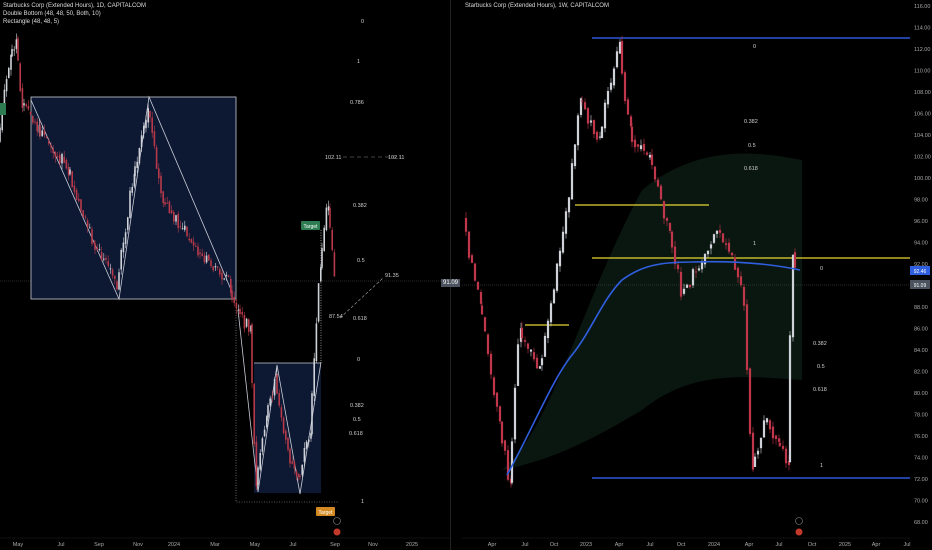 The width and height of the screenshot is (932, 550). I want to click on fib-label-0618: 0.618, so click(360, 319).